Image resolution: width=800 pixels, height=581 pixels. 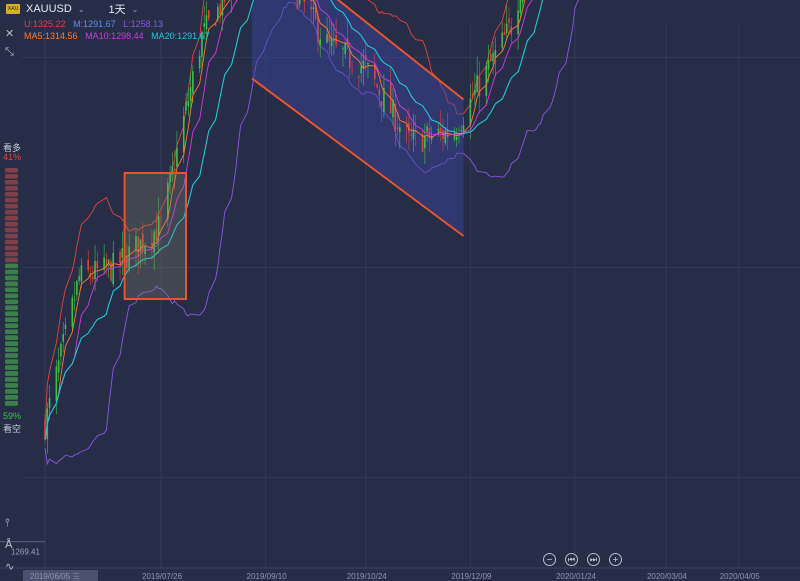 What do you see at coordinates (162, 576) in the screenshot?
I see `x-axis-tick-label: 2019/07/26` at bounding box center [162, 576].